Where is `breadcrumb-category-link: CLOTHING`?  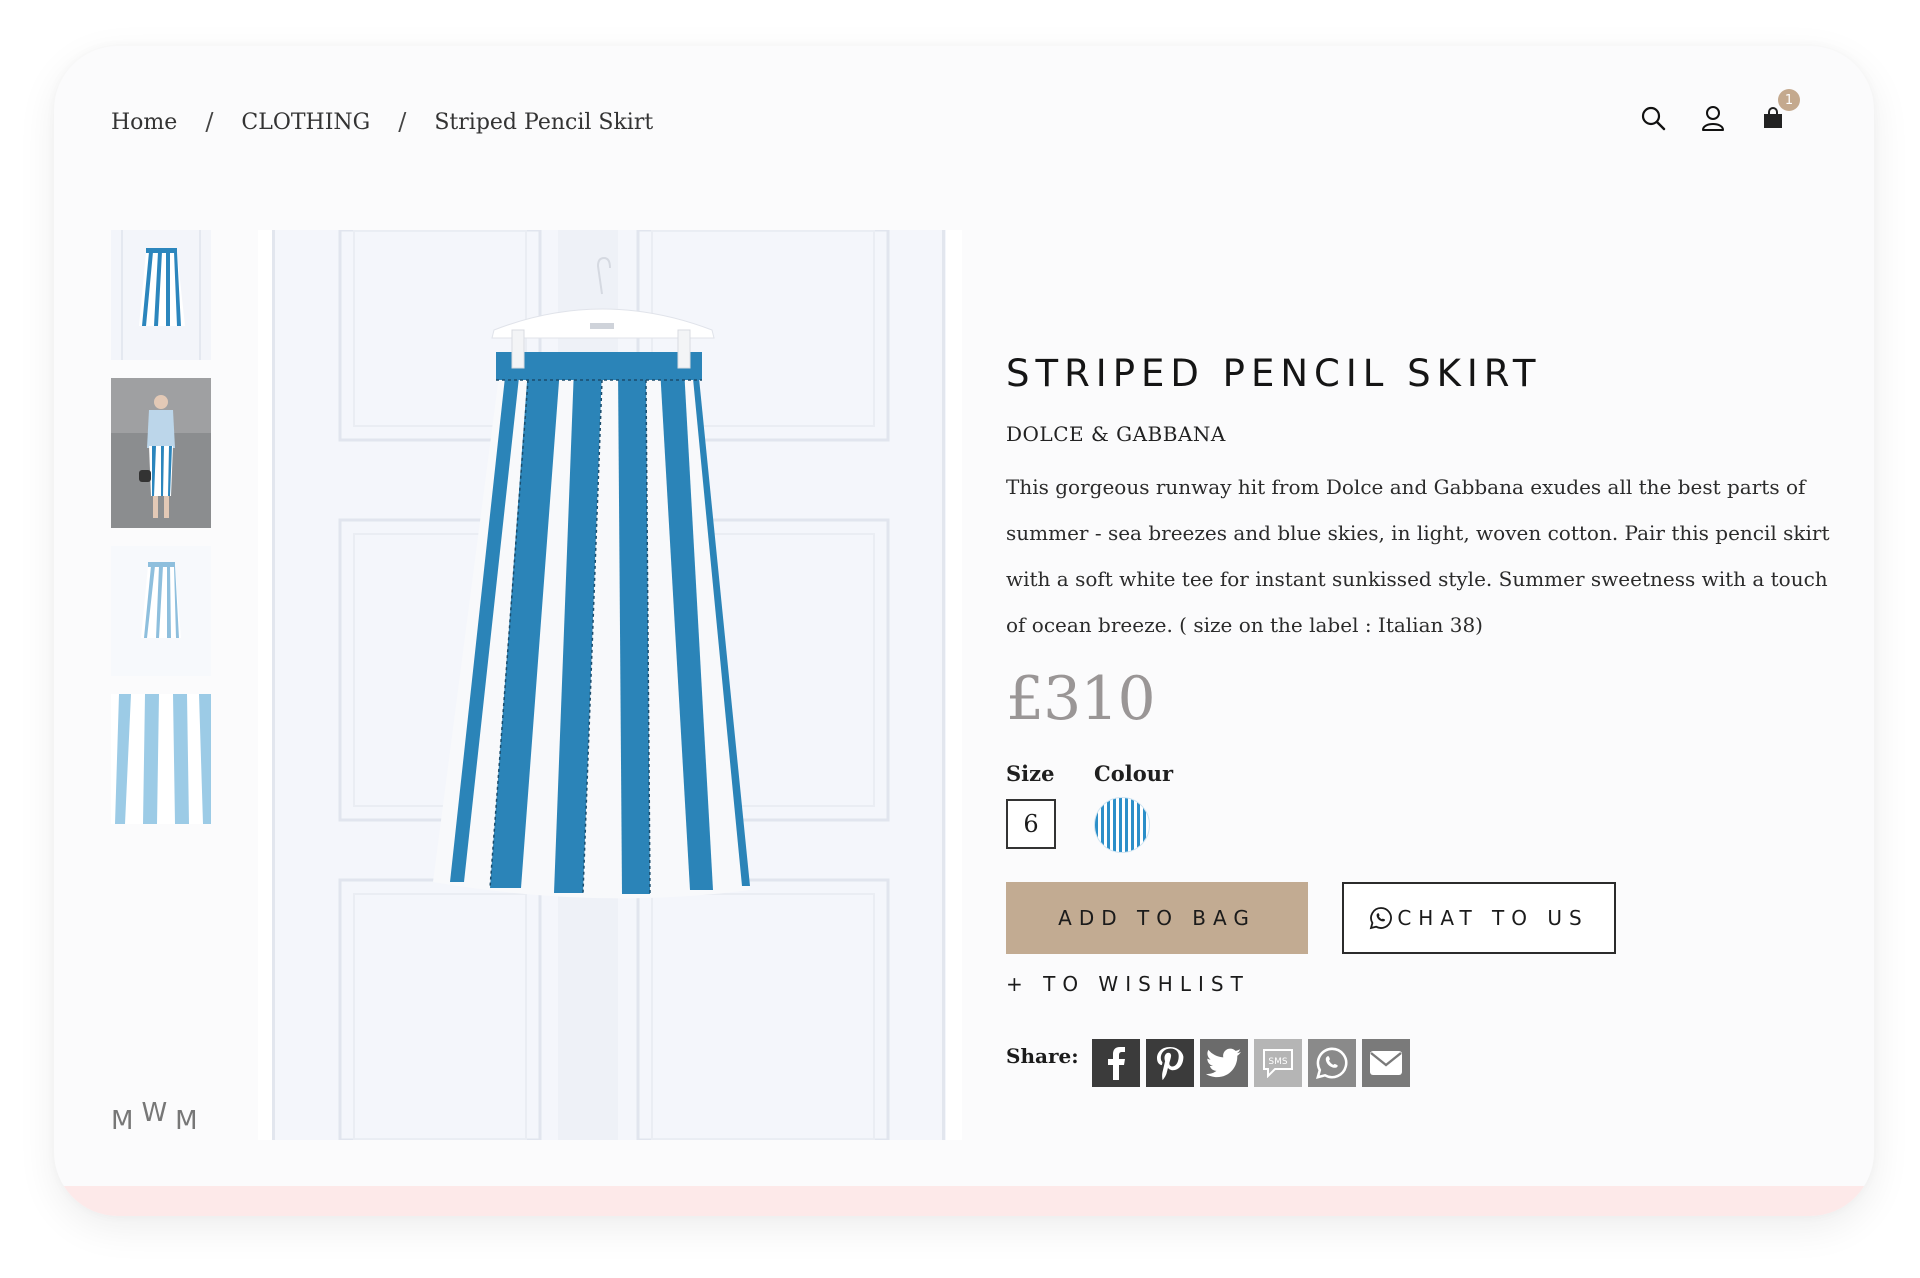 breadcrumb-category-link: CLOTHING is located at coordinates (305, 122).